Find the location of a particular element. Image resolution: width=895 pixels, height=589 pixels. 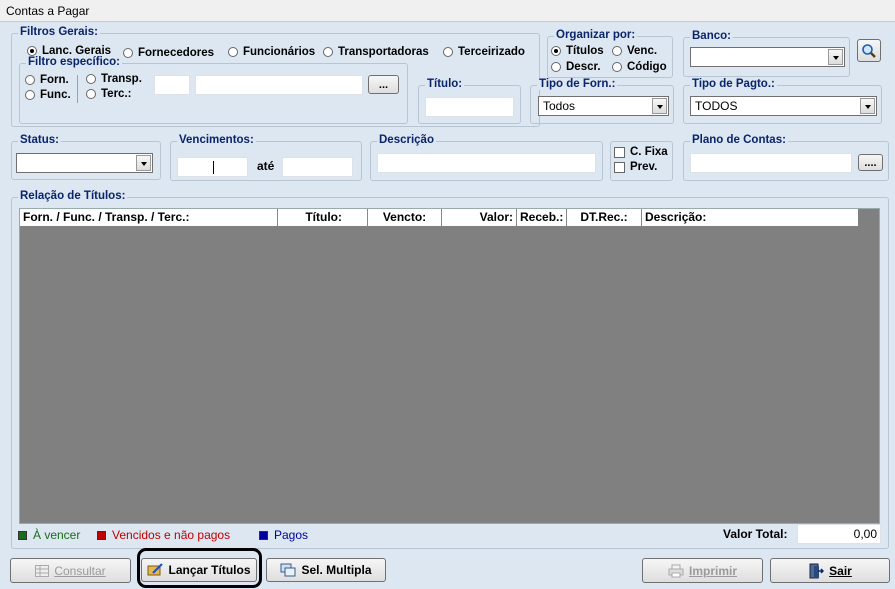

radio-func: Func. is located at coordinates (48, 95).